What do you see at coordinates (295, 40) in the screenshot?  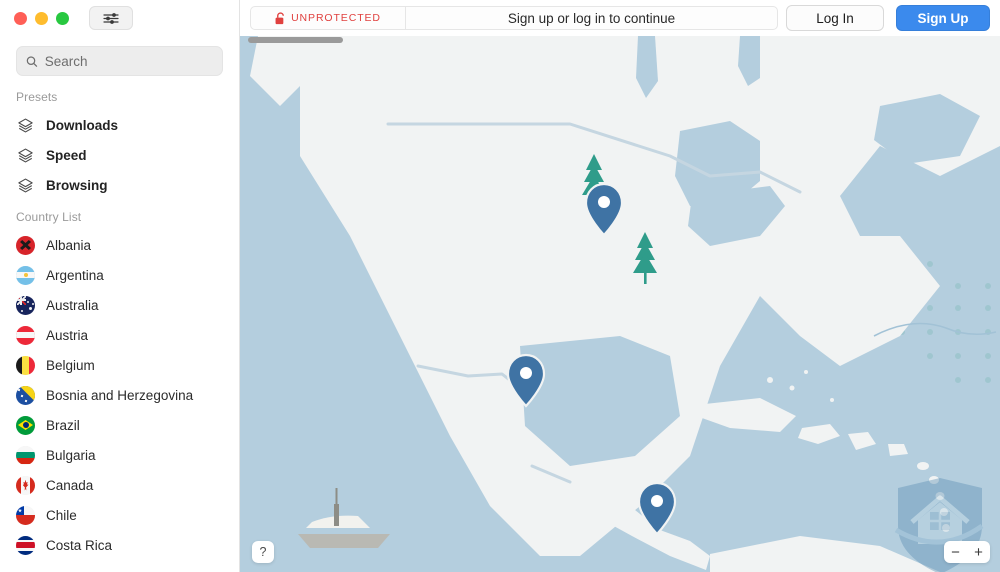 I see `horizontal-scrollbar` at bounding box center [295, 40].